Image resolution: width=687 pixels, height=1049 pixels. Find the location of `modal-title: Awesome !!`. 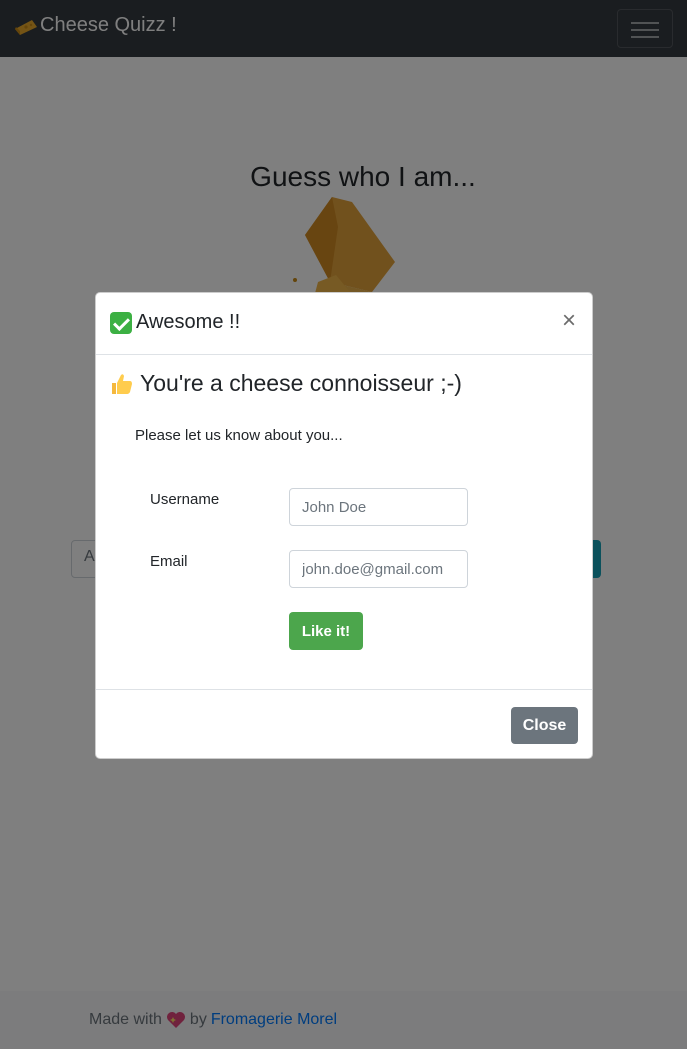

modal-title: Awesome !! is located at coordinates (175, 322).